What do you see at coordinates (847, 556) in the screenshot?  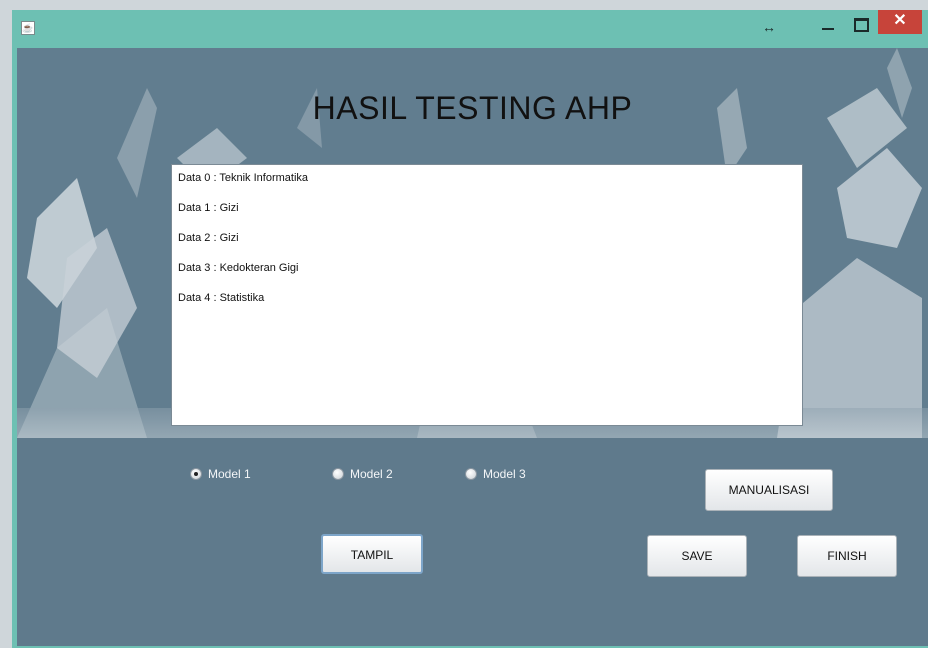 I see `finish-button: FINISH` at bounding box center [847, 556].